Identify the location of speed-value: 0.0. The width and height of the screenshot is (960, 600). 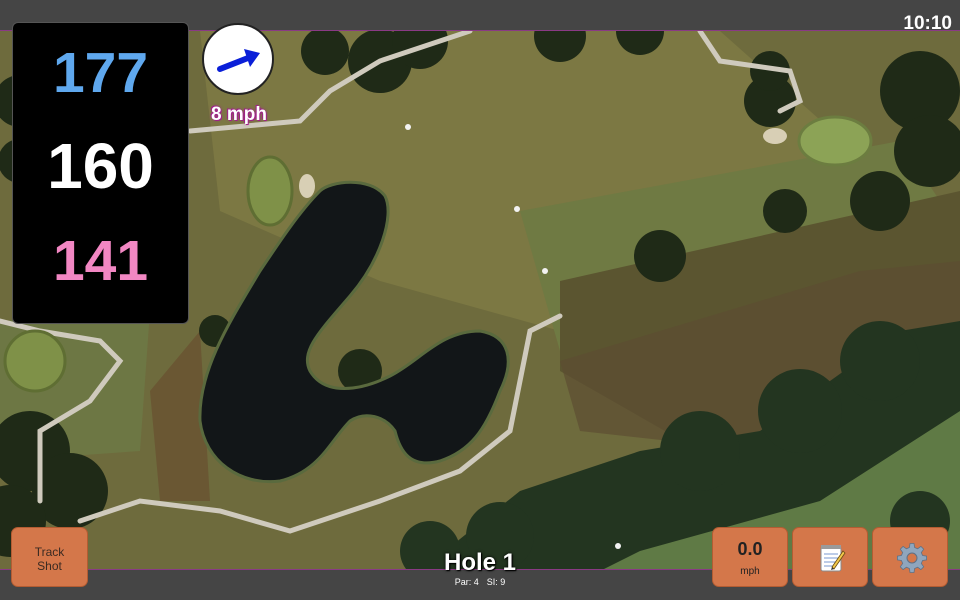
(750, 549).